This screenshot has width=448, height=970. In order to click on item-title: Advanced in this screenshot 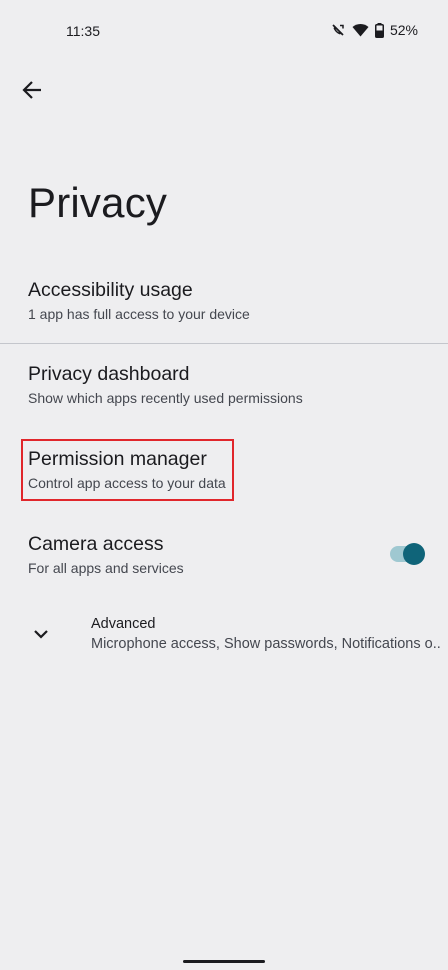, I will do `click(123, 624)`.